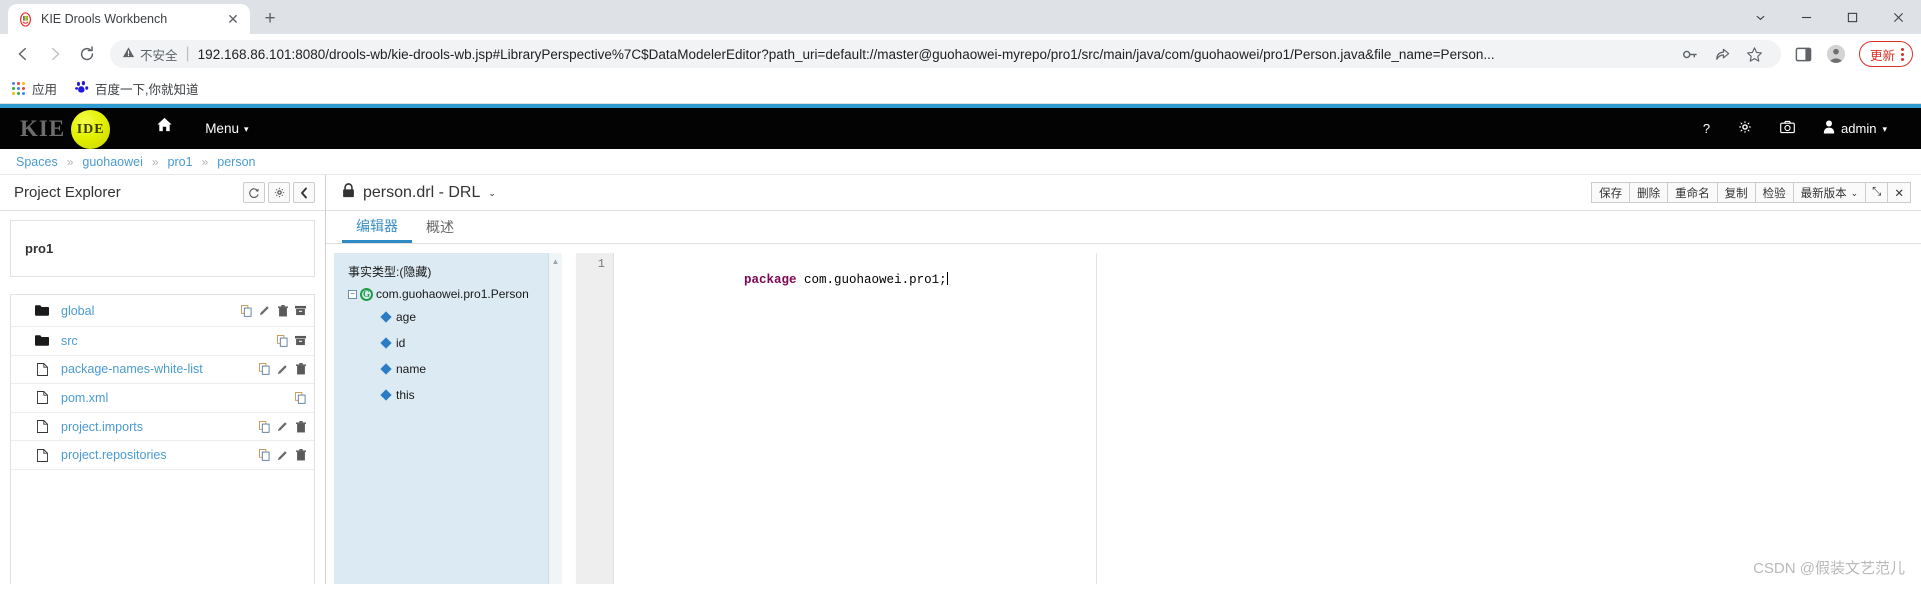  What do you see at coordinates (1877, 192) in the screenshot?
I see `maximize-button: ⤡` at bounding box center [1877, 192].